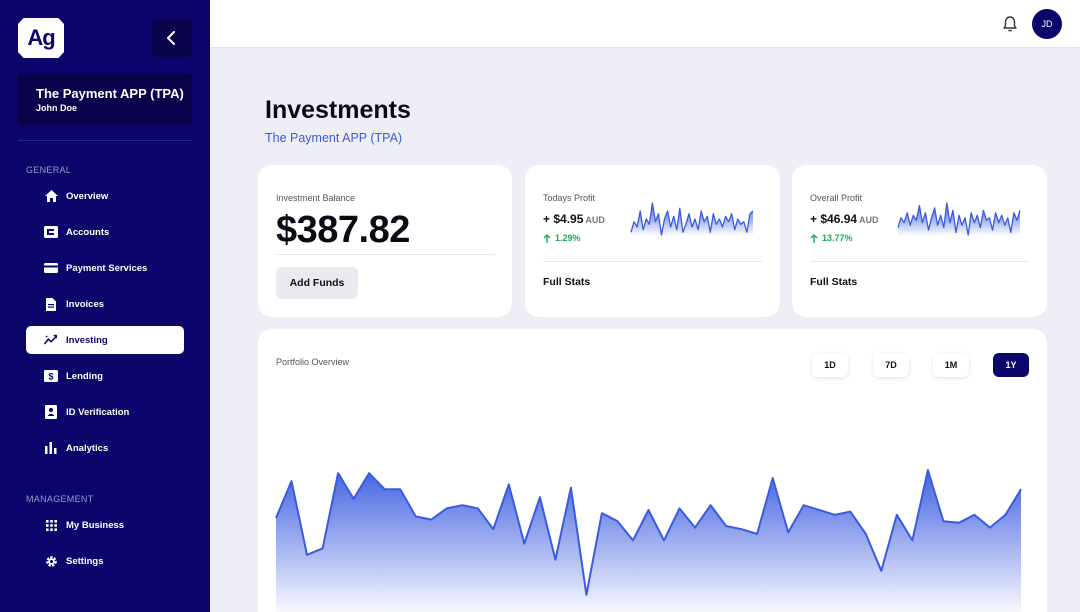  I want to click on card-label: Investment Balance, so click(316, 198).